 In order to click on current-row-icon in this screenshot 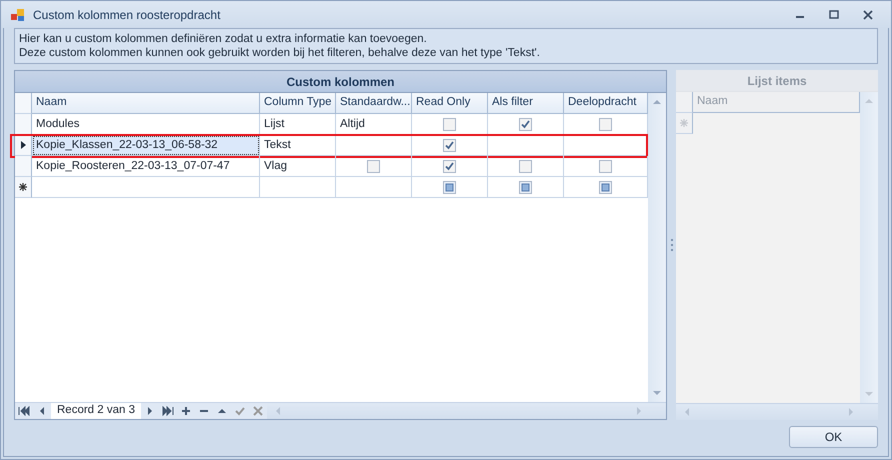, I will do `click(23, 145)`.